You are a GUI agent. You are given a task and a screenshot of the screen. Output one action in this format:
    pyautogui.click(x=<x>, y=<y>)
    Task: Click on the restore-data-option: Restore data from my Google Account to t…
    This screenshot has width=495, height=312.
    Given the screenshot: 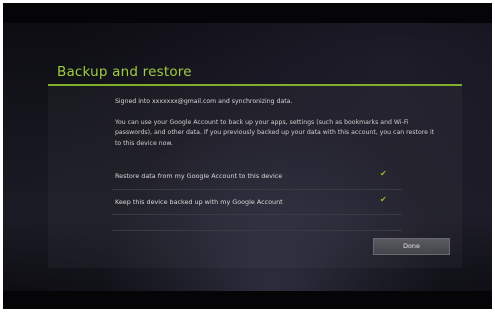 What is the action you would take?
    pyautogui.click(x=198, y=176)
    